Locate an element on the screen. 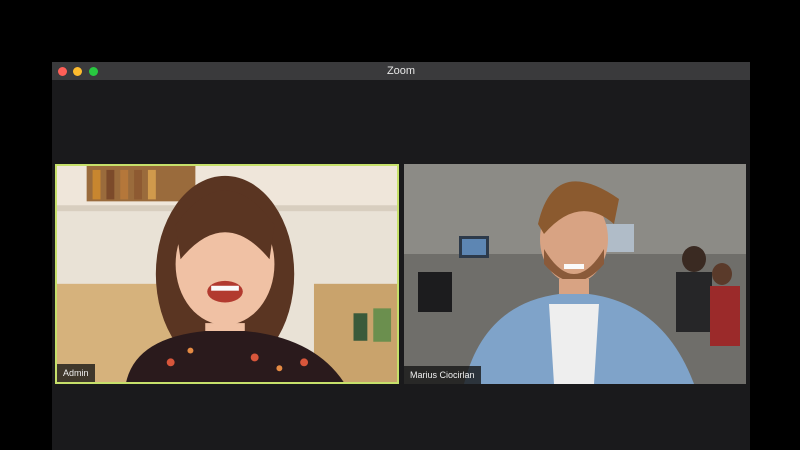 Image resolution: width=800 pixels, height=450 pixels. title-bar: Zoom is located at coordinates (401, 71).